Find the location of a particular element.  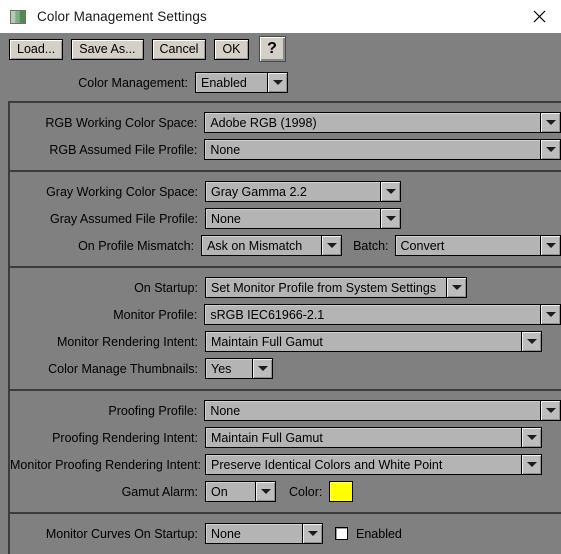

rgb-working-color-space-combo: Adobe RGB (1998) is located at coordinates (382, 122).